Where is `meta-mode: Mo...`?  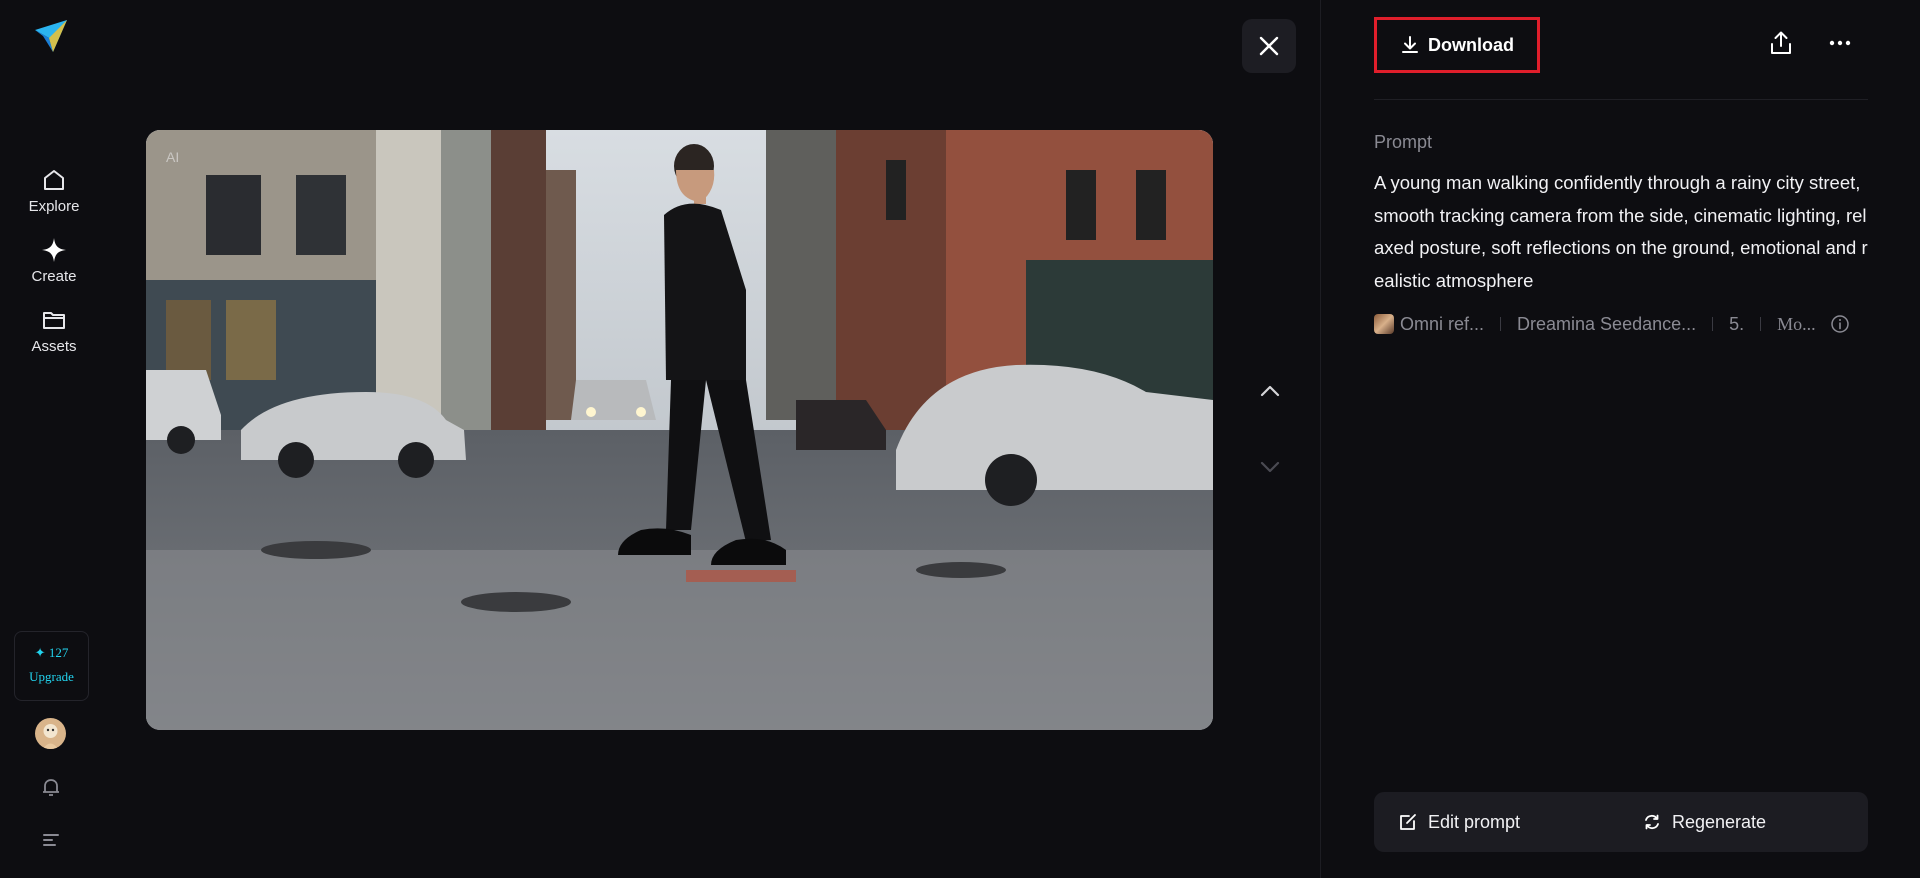 meta-mode: Mo... is located at coordinates (1796, 323).